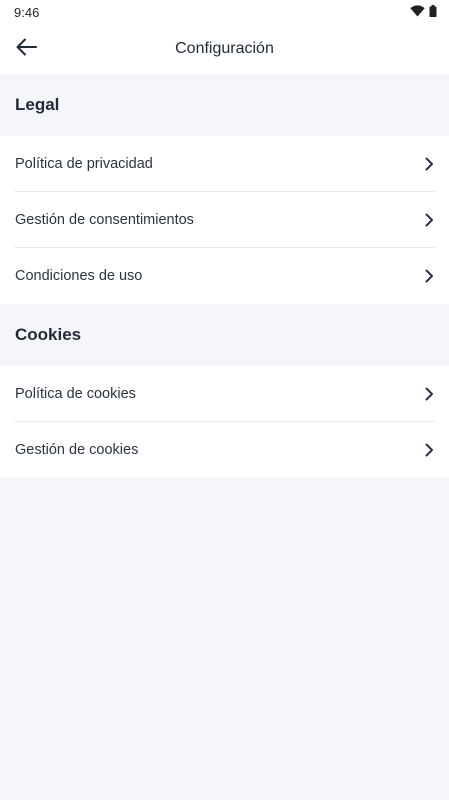  I want to click on page-title: Configuración, so click(224, 48).